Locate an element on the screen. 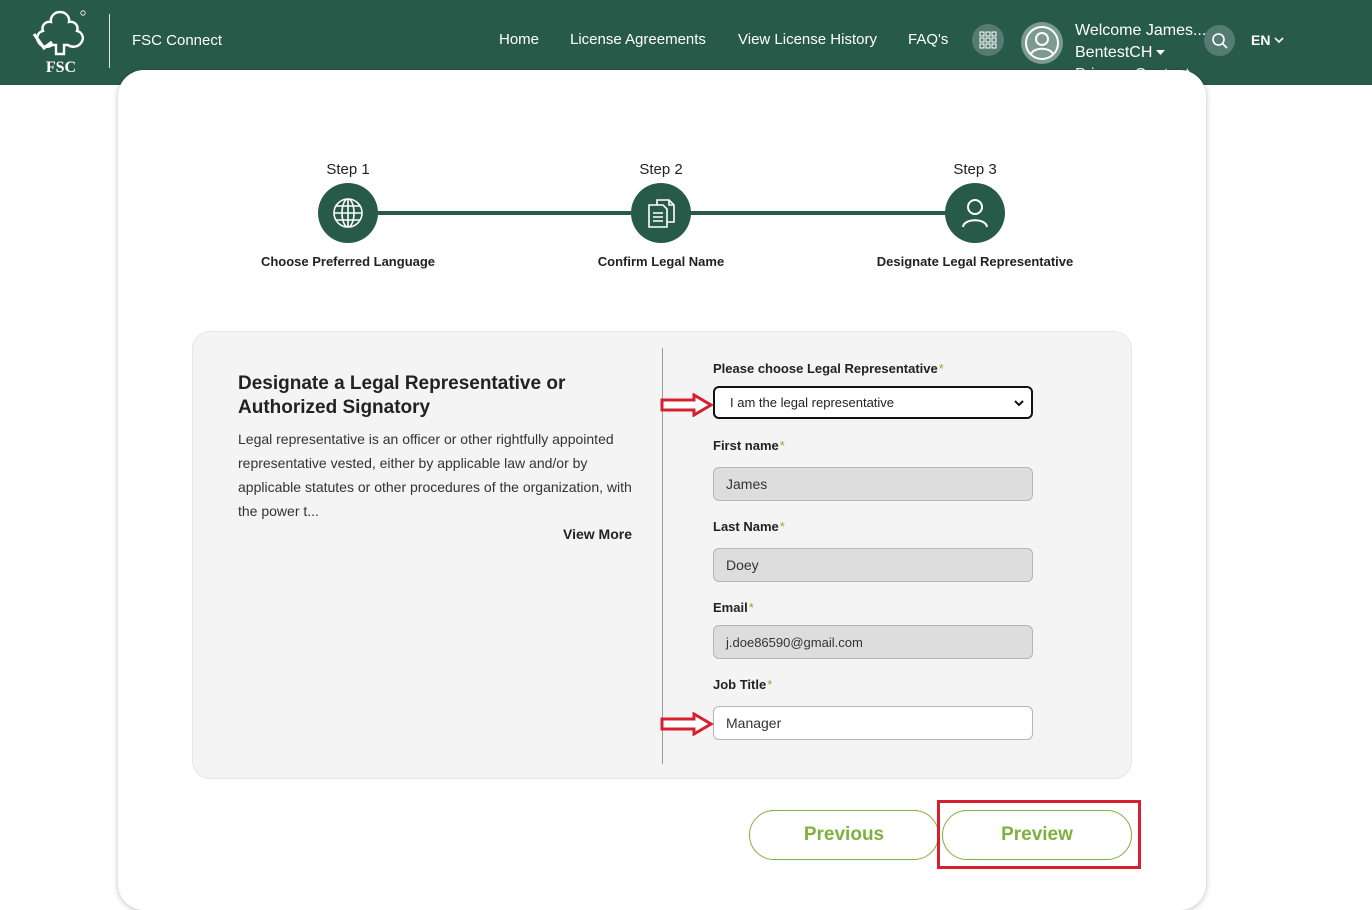  step-2-label: Step 2 is located at coordinates (661, 169).